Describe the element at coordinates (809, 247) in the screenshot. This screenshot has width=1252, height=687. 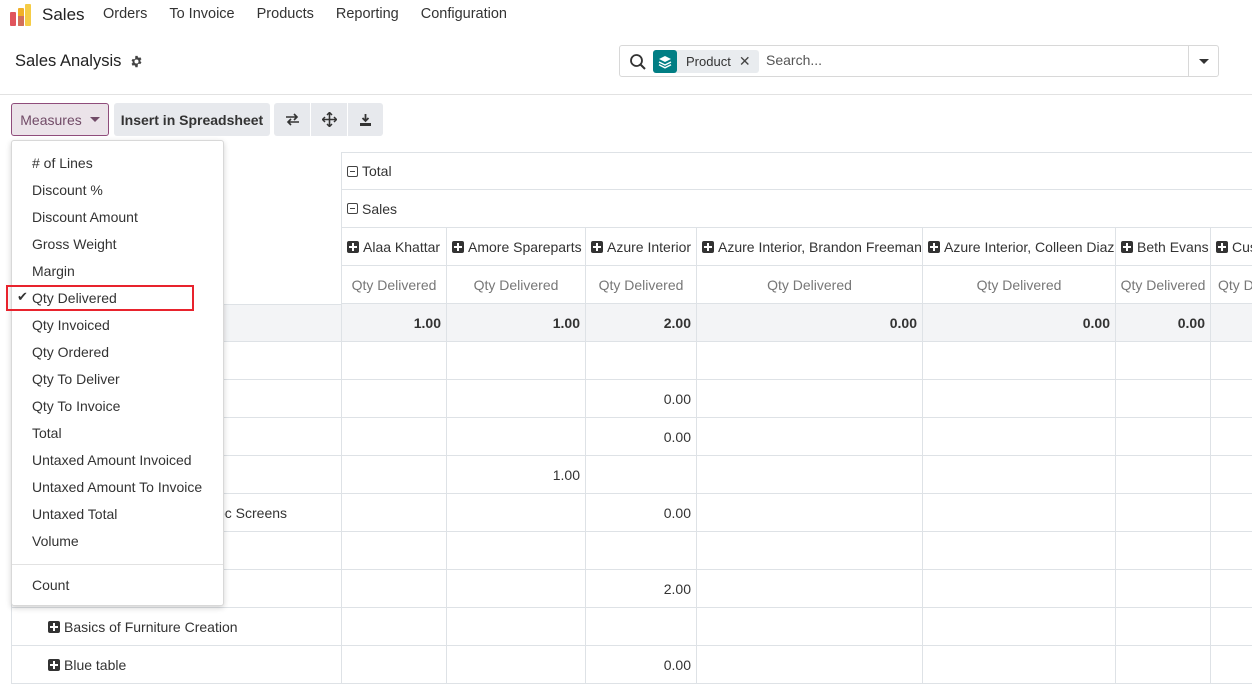
I see `header-customer: Azure Interior, Brandon Freeman` at that location.